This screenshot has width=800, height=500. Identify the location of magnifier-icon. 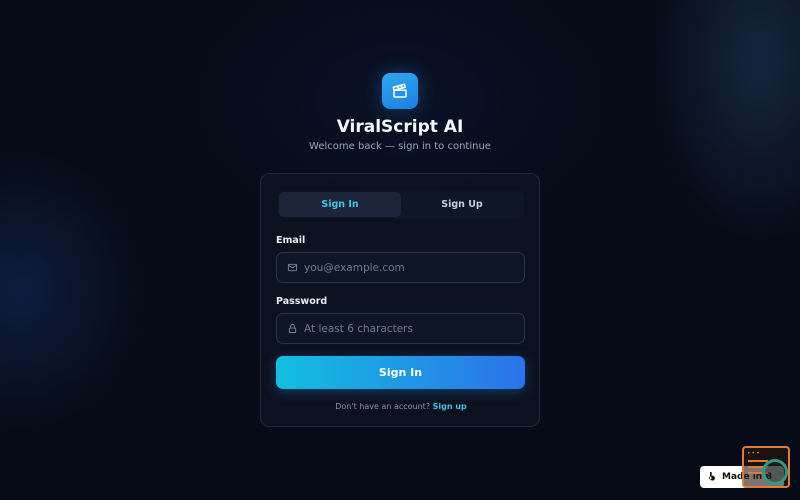
(775, 472).